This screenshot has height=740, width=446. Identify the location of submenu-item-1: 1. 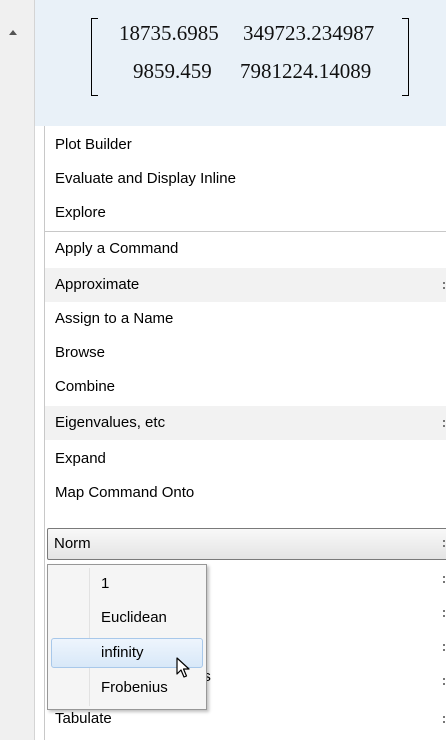
(127, 584).